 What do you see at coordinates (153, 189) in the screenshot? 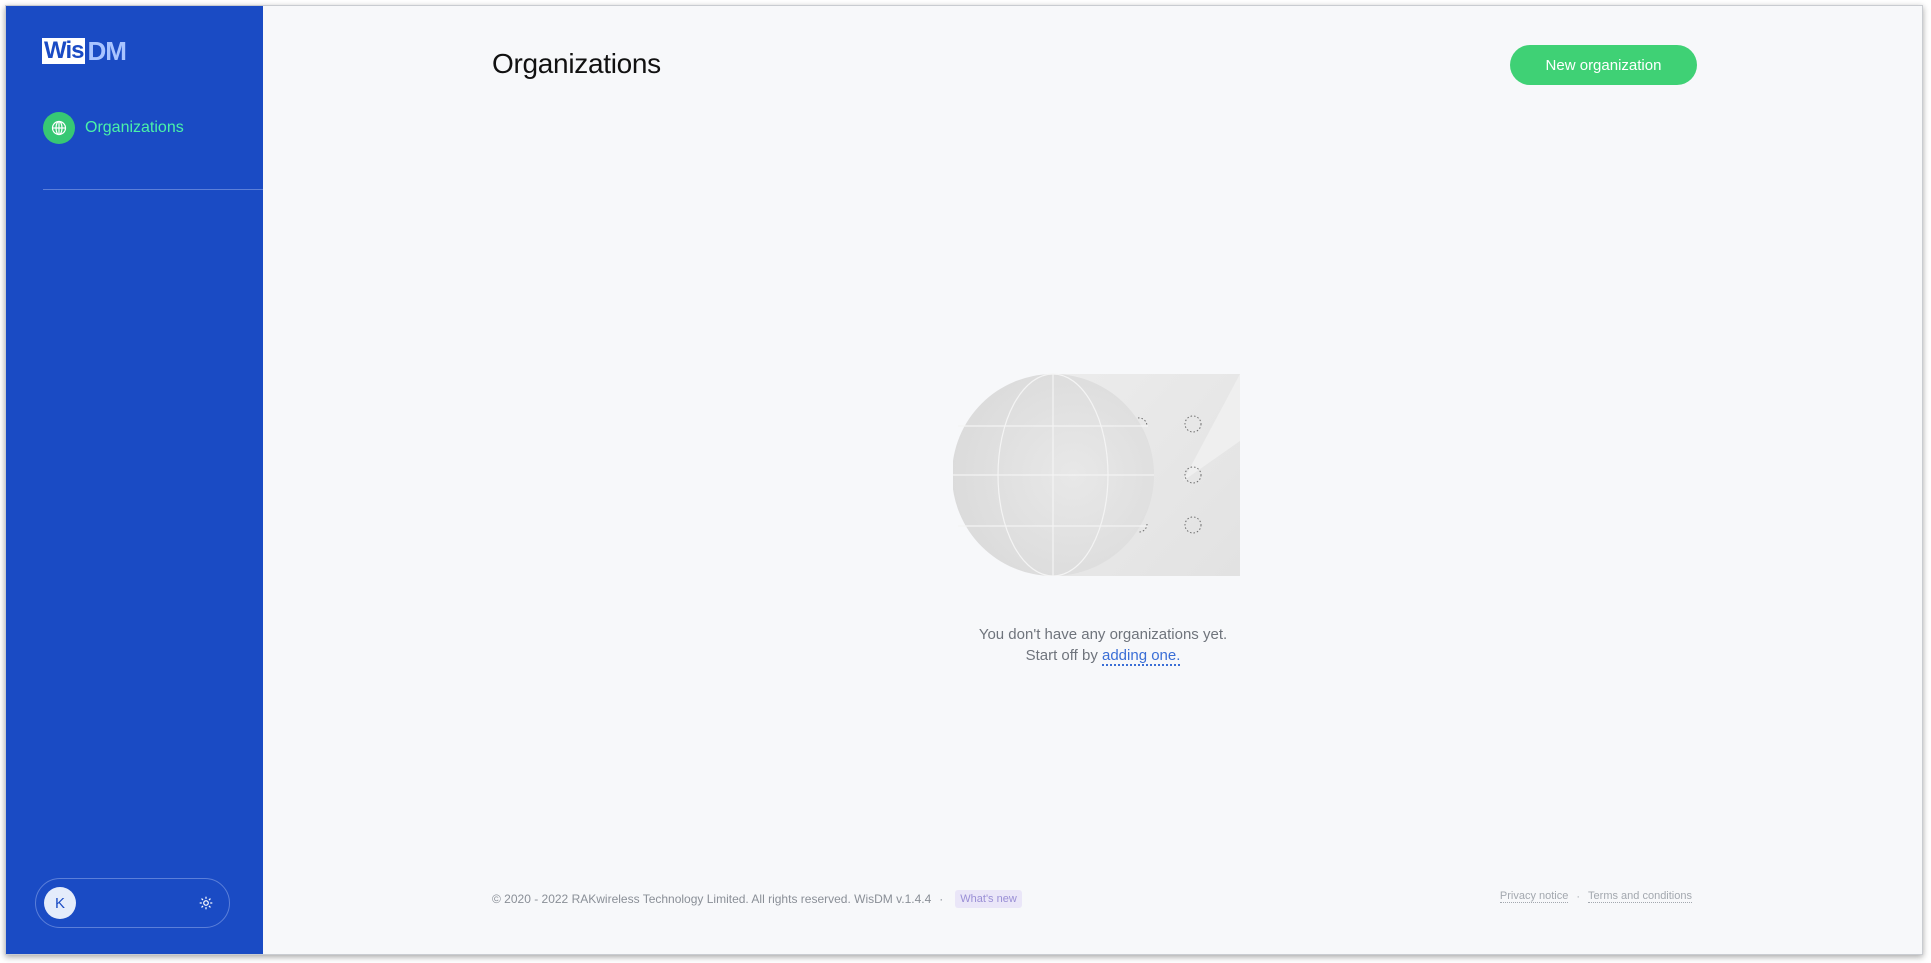
I see `sidebar-divider` at bounding box center [153, 189].